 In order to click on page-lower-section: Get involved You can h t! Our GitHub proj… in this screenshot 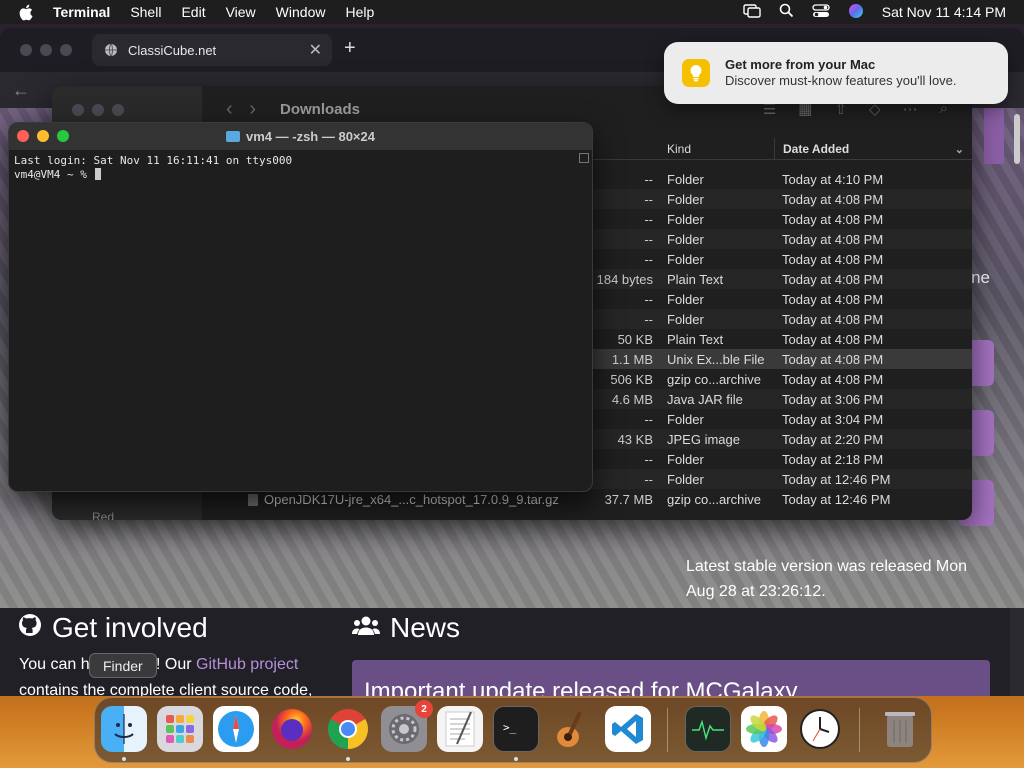, I will do `click(505, 652)`.